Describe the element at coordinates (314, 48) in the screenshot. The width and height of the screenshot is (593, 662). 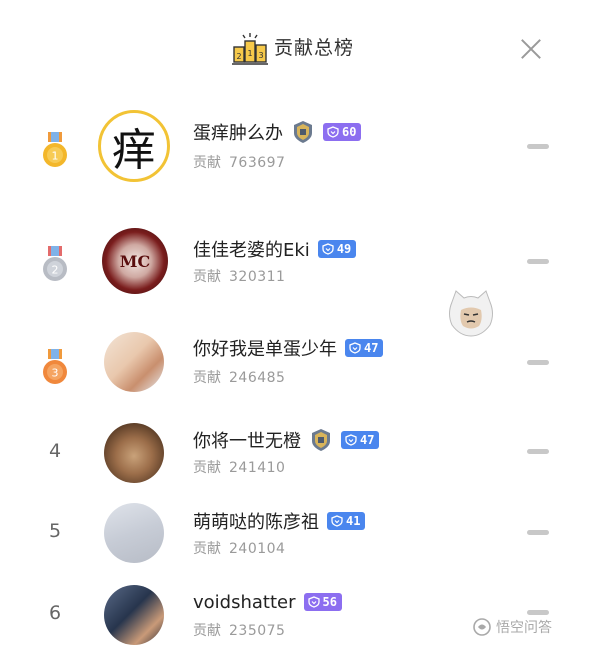
I see `page-title: 贡献总榜` at that location.